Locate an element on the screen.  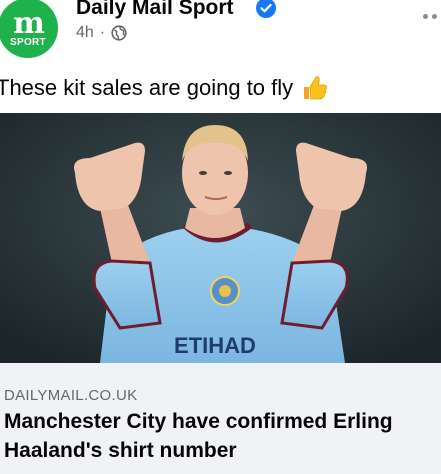
avatar-logo-sport: SPORT is located at coordinates (28, 42).